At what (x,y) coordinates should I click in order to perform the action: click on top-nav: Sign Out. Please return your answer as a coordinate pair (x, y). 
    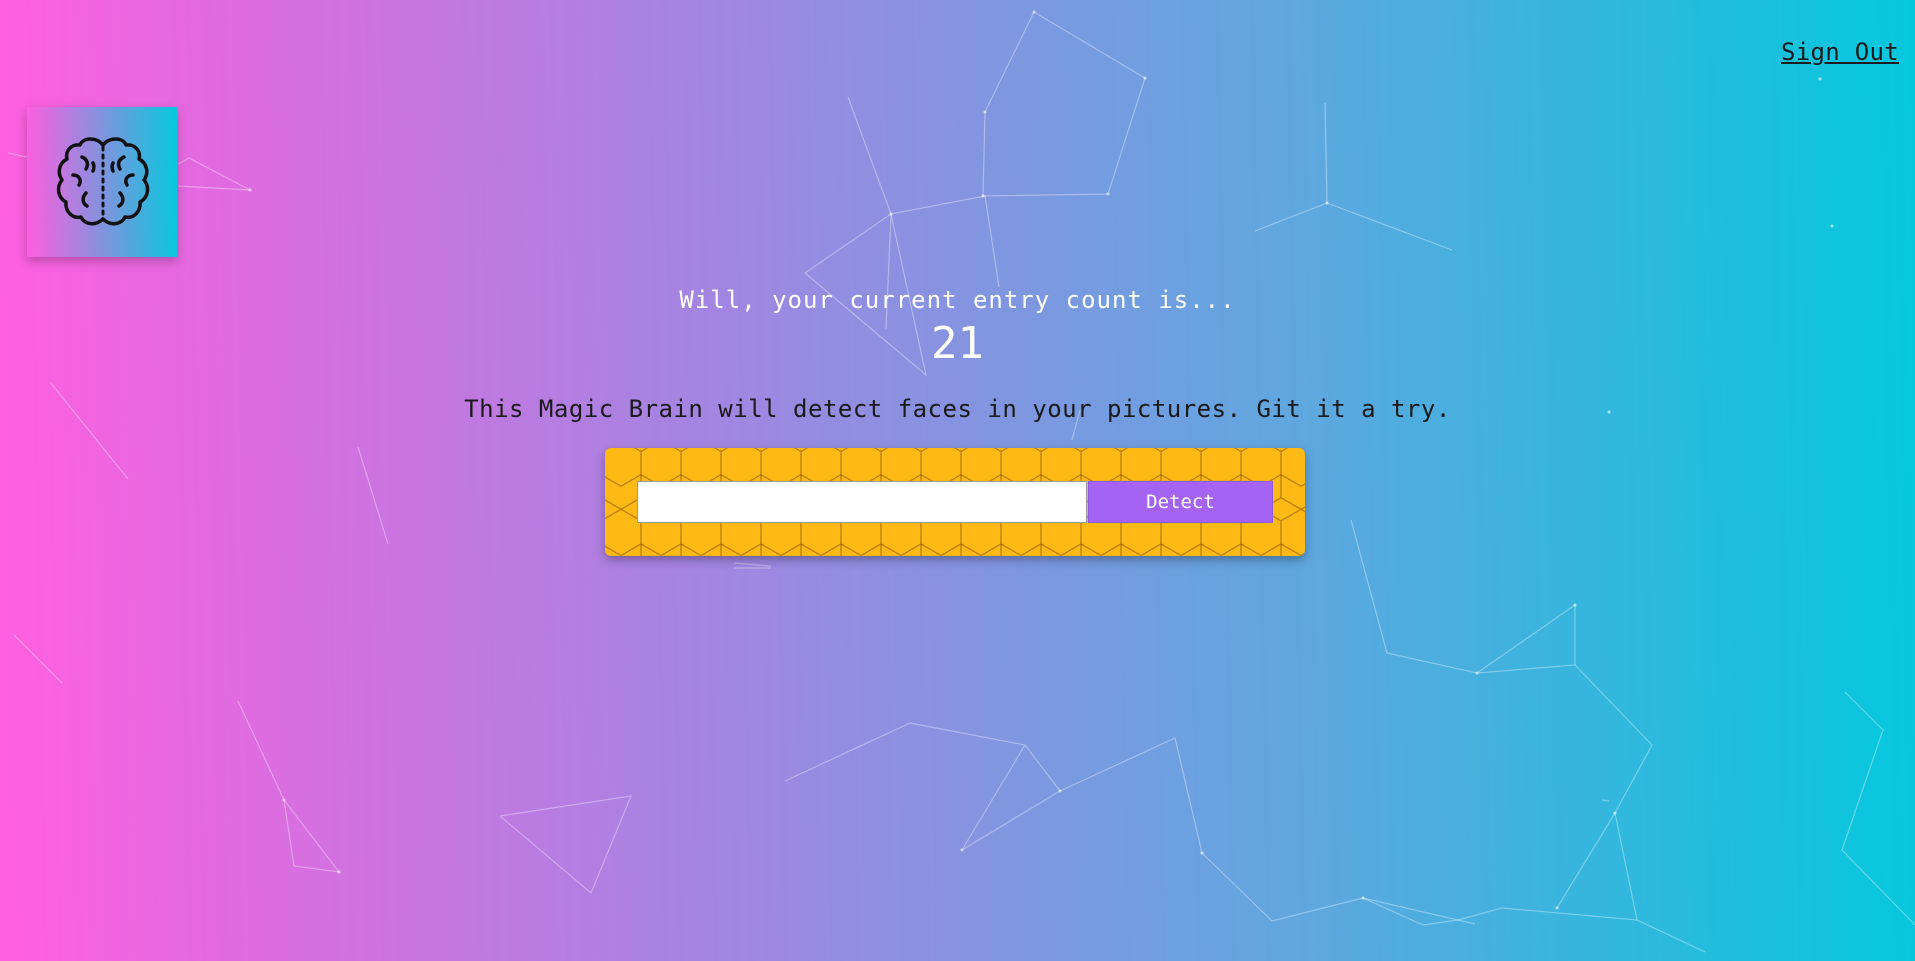
    Looking at the image, I should click on (1840, 52).